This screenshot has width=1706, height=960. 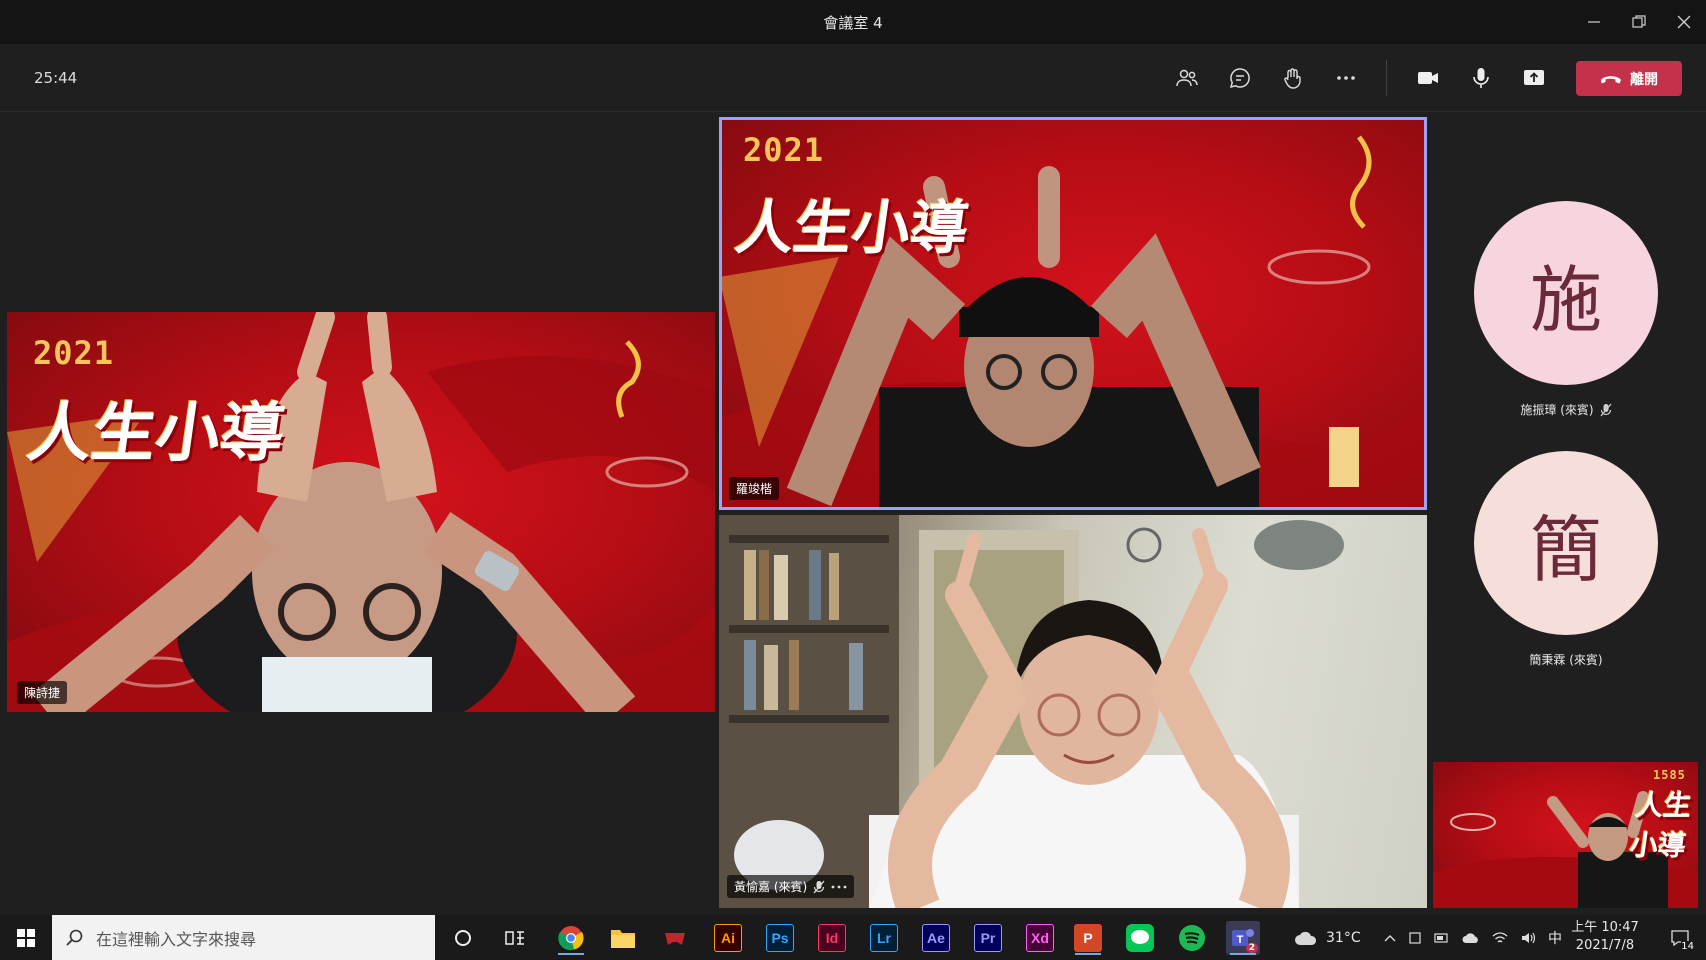 I want to click on restore-icon, so click(x=1639, y=21).